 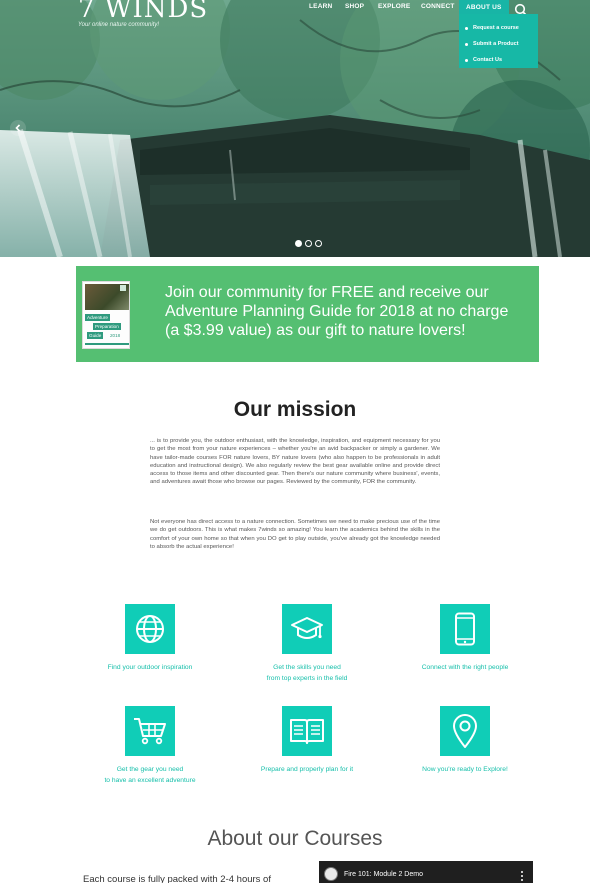 I want to click on feature-label-line1: Now you're ready to Explore!, so click(x=465, y=769).